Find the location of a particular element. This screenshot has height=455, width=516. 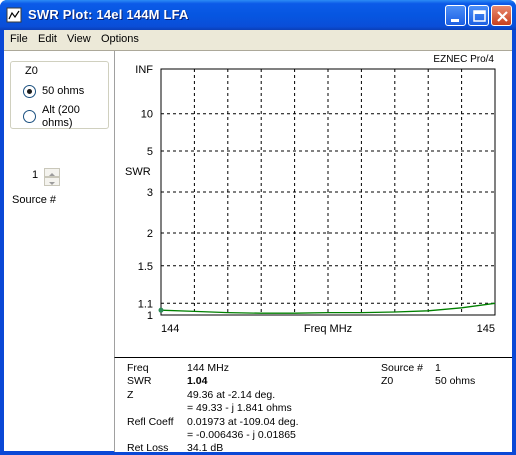

retloss-label: Ret Loss is located at coordinates (148, 448).